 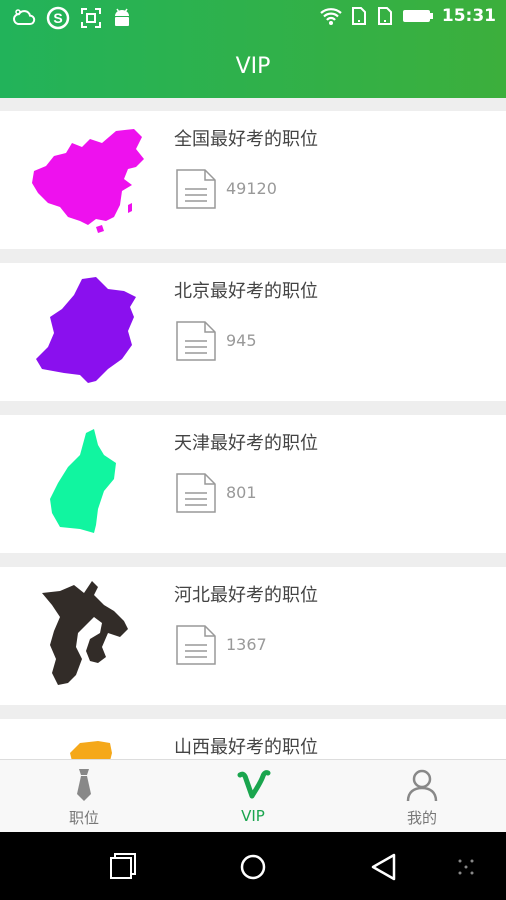 What do you see at coordinates (85, 633) in the screenshot?
I see `hebei-map` at bounding box center [85, 633].